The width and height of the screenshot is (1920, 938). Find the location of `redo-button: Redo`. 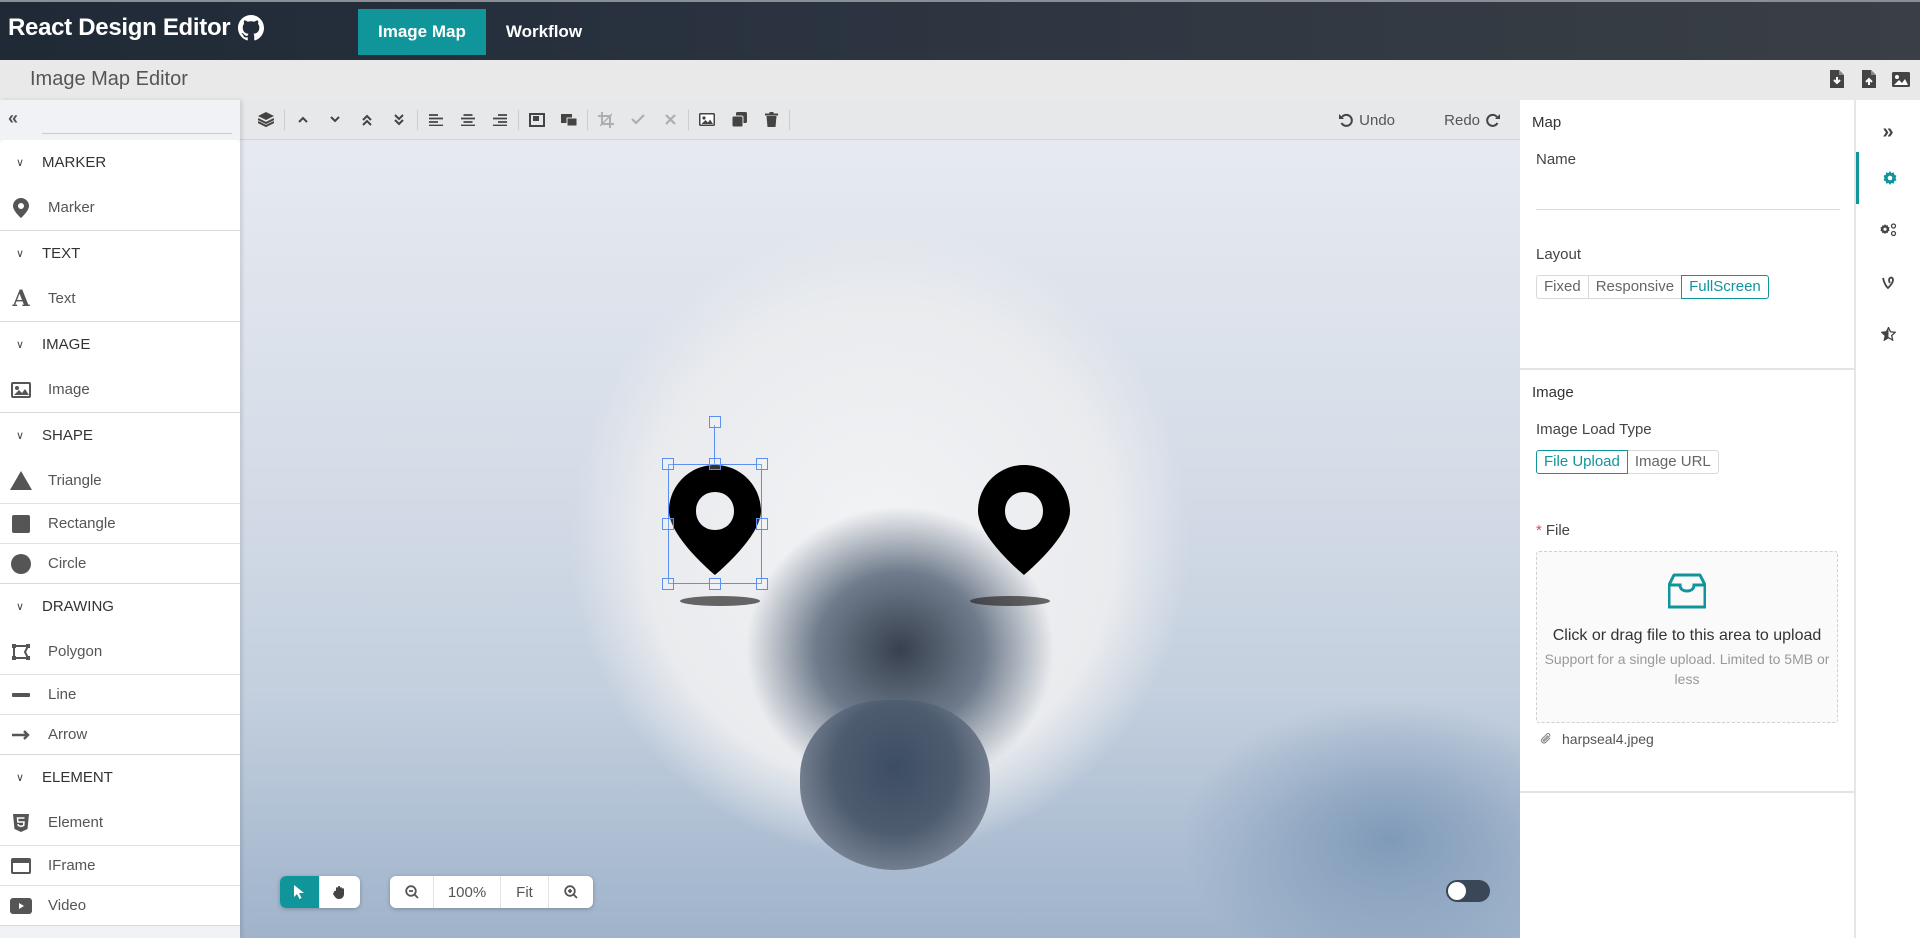

redo-button: Redo is located at coordinates (1472, 120).